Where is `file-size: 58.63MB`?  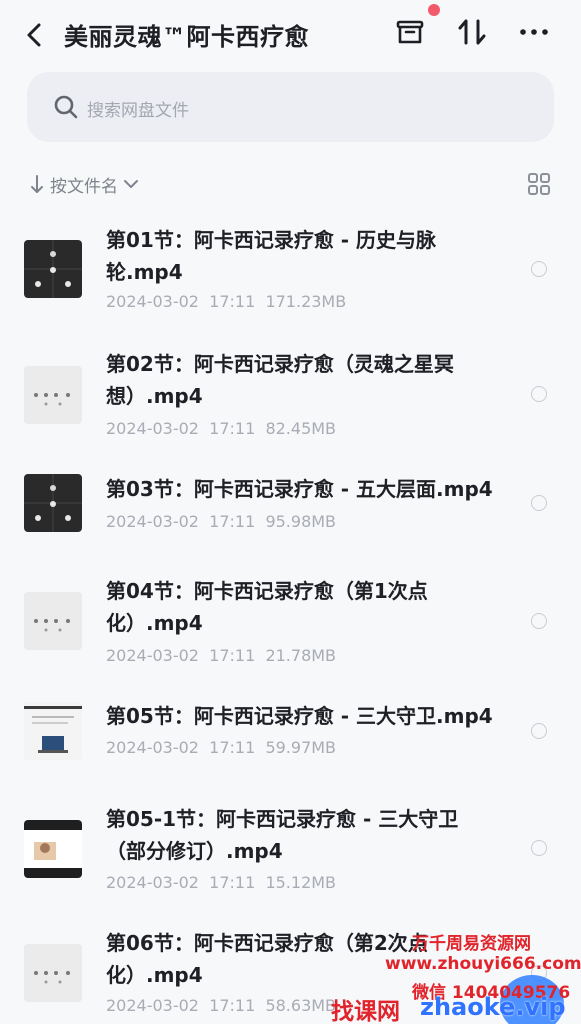 file-size: 58.63MB is located at coordinates (301, 1005).